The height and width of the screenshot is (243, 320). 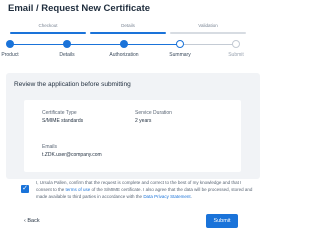 What do you see at coordinates (153, 113) in the screenshot?
I see `service-duration-label: Service Duration` at bounding box center [153, 113].